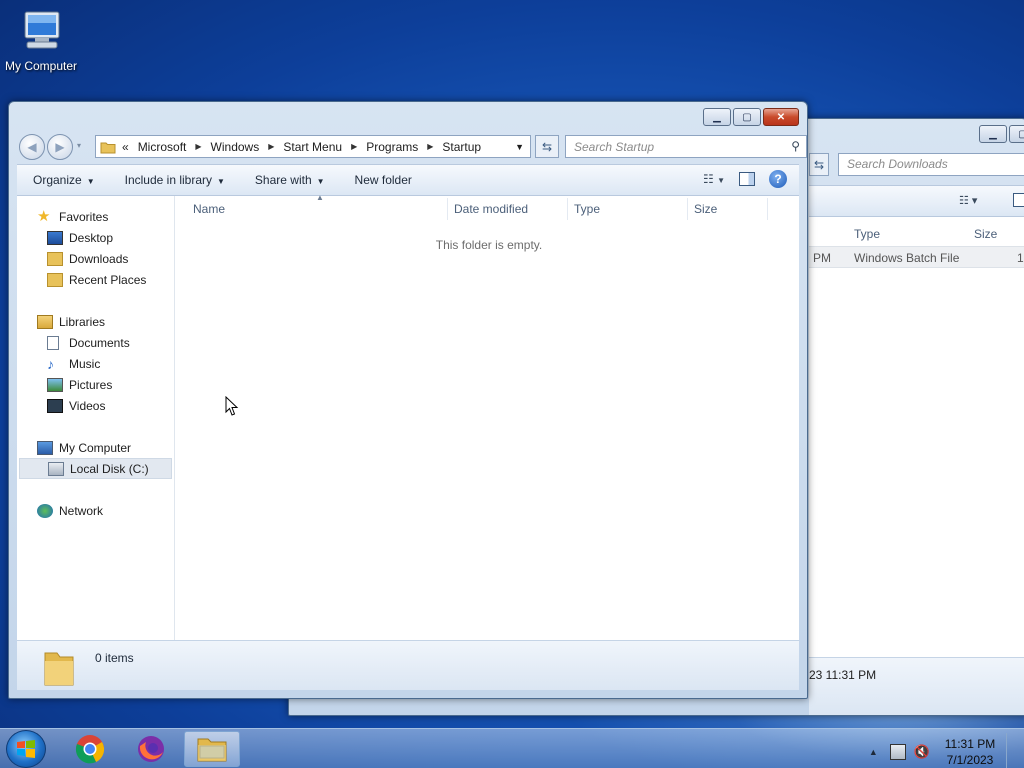  Describe the element at coordinates (44, 216) in the screenshot. I see `star-icon: ★` at that location.